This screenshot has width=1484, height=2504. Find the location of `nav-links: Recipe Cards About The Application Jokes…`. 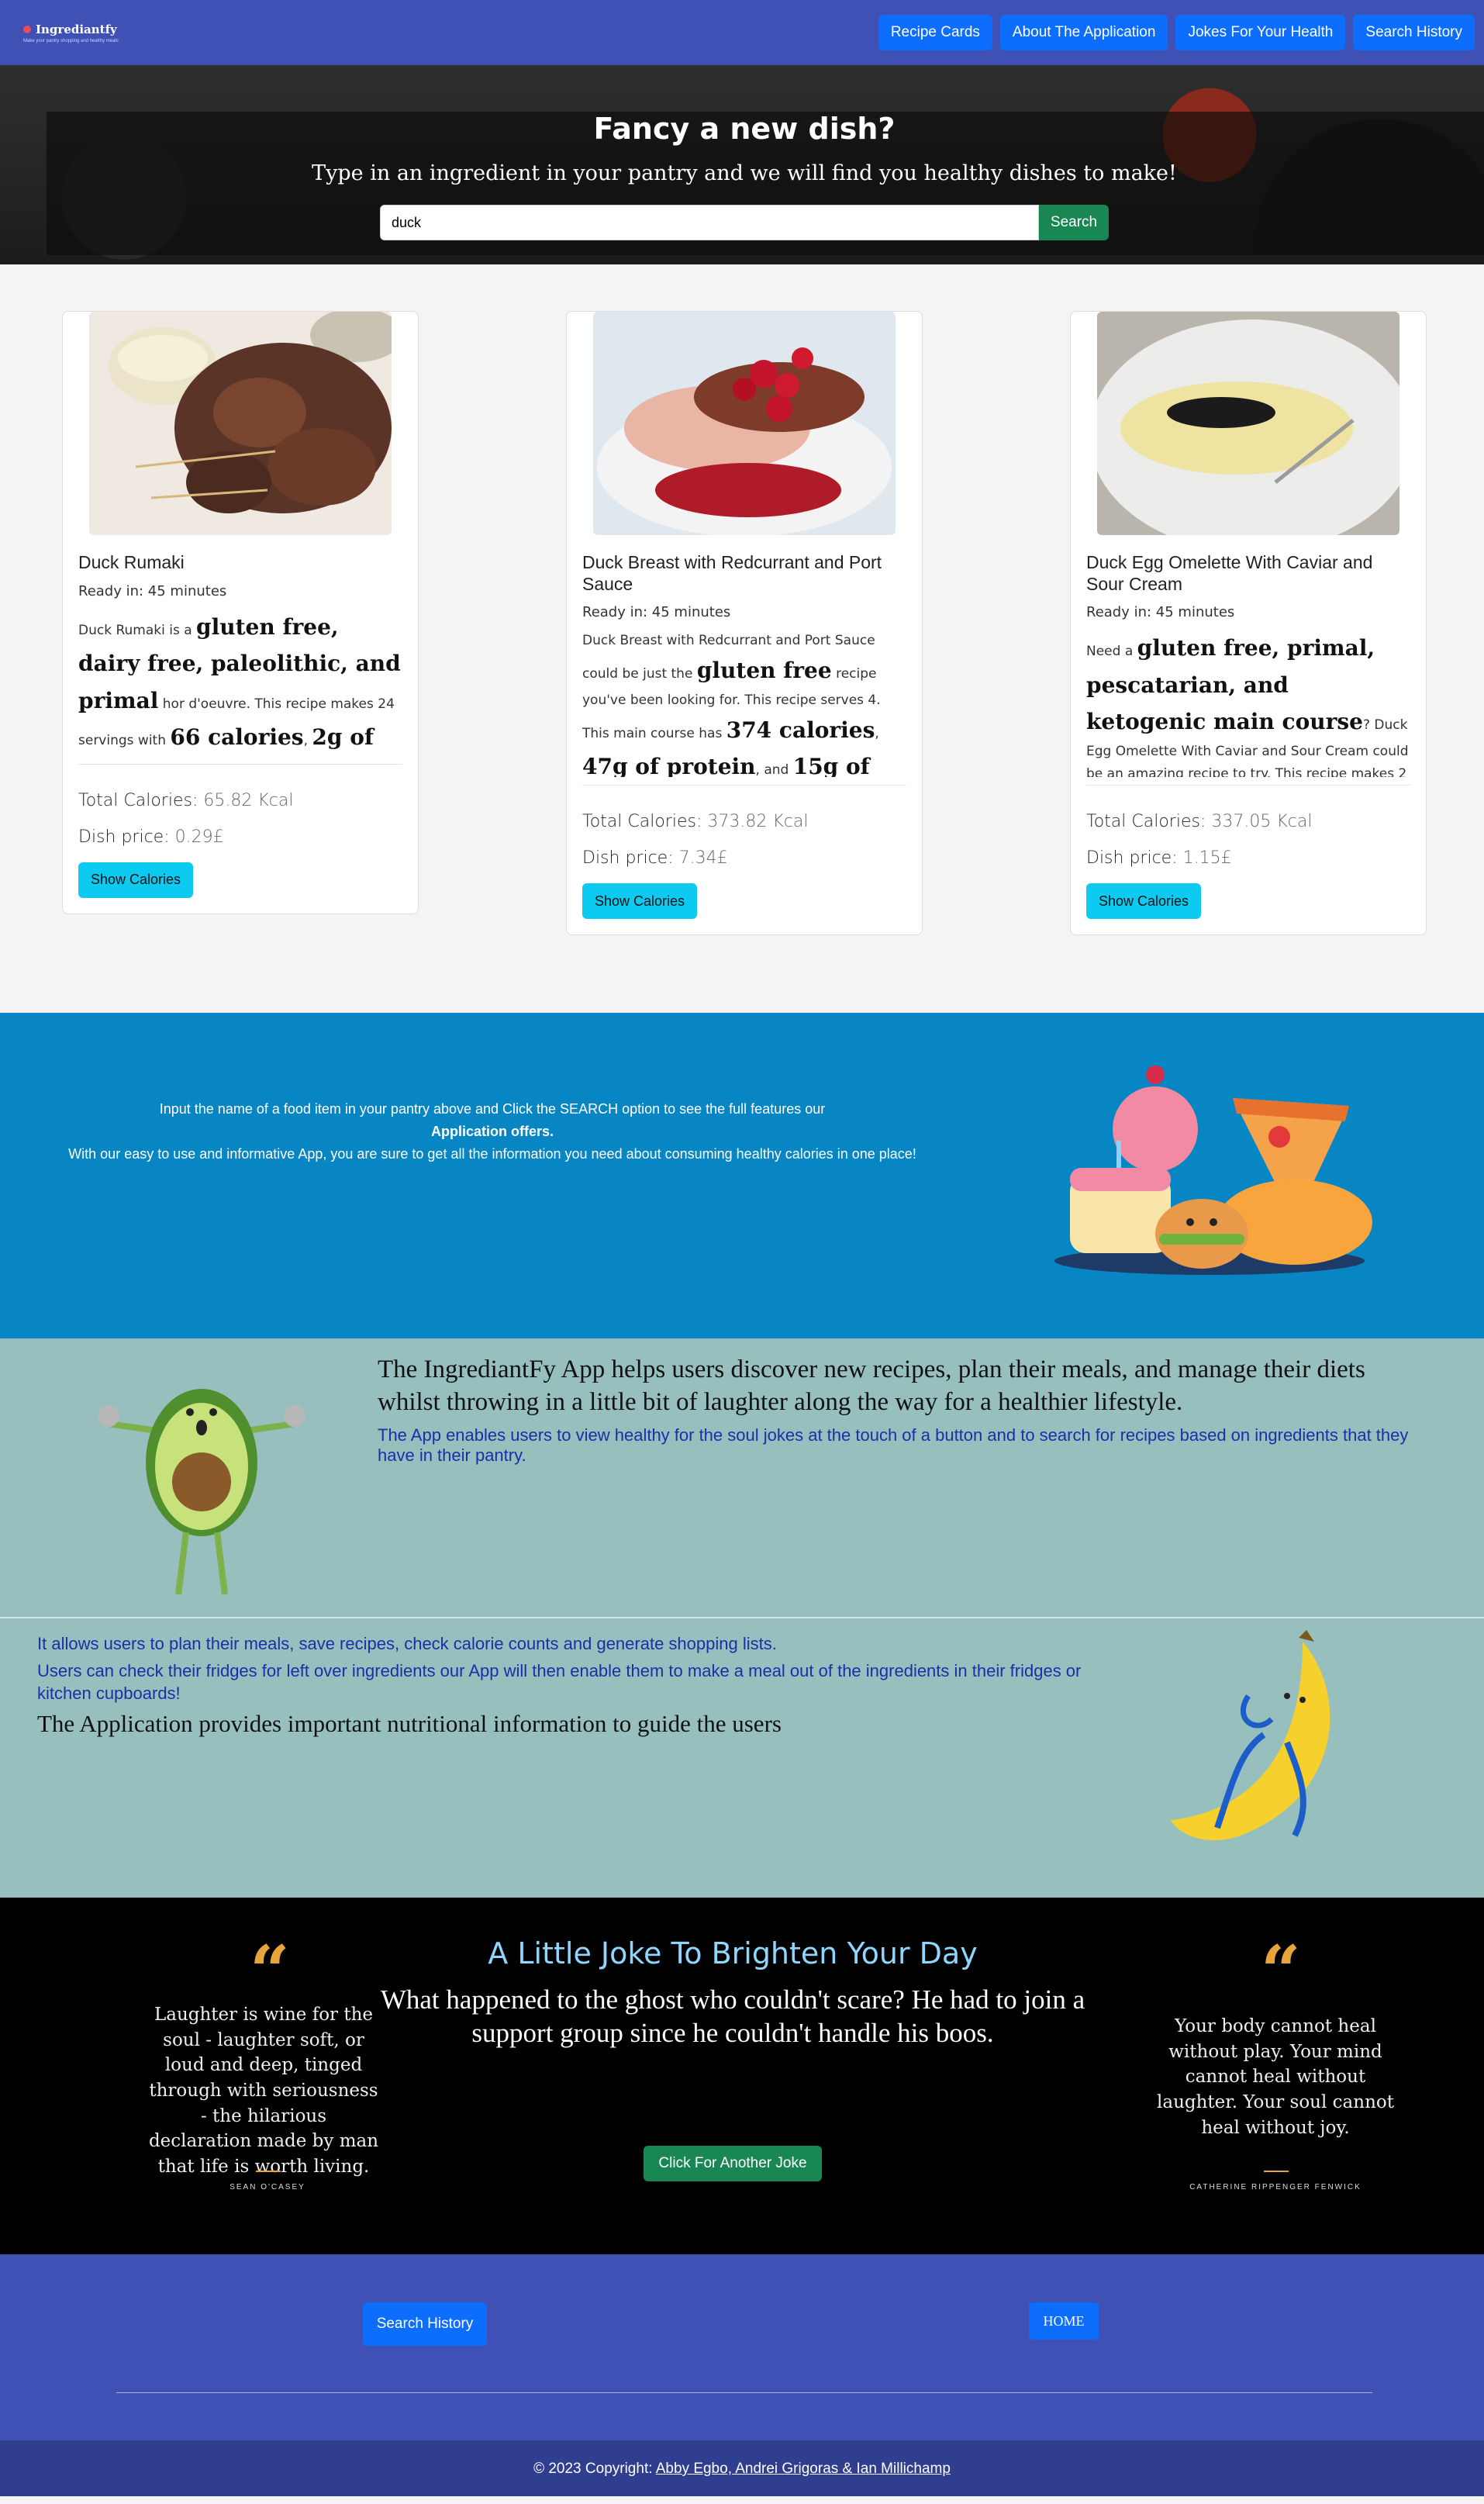

nav-links: Recipe Cards About The Application Jokes… is located at coordinates (1176, 32).